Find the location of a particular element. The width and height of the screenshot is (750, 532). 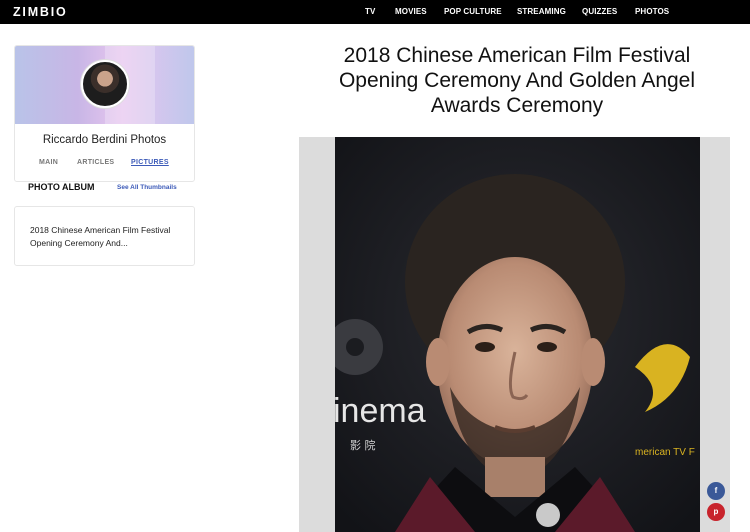

backdrop-text: inema is located at coordinates (380, 411).